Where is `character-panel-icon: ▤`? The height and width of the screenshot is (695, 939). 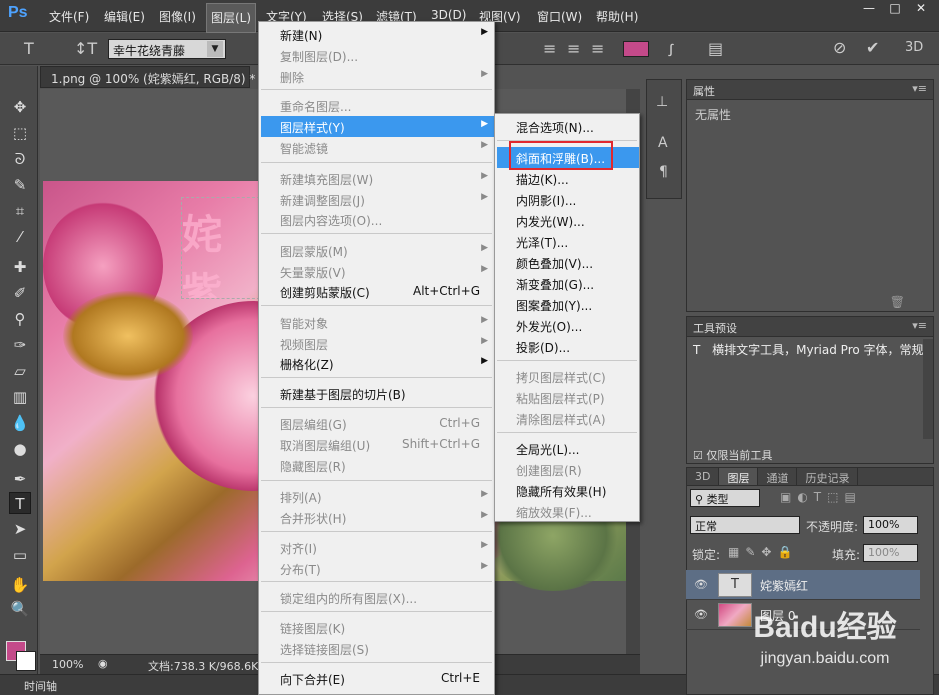
character-panel-icon: ▤ is located at coordinates (715, 48).